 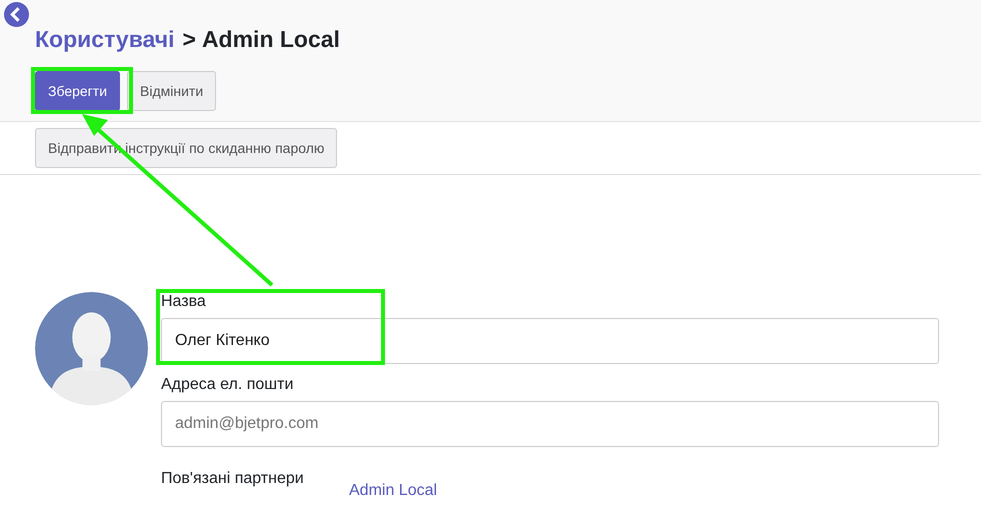 What do you see at coordinates (104, 39) in the screenshot?
I see `breadcrumb-link: Користувачі` at bounding box center [104, 39].